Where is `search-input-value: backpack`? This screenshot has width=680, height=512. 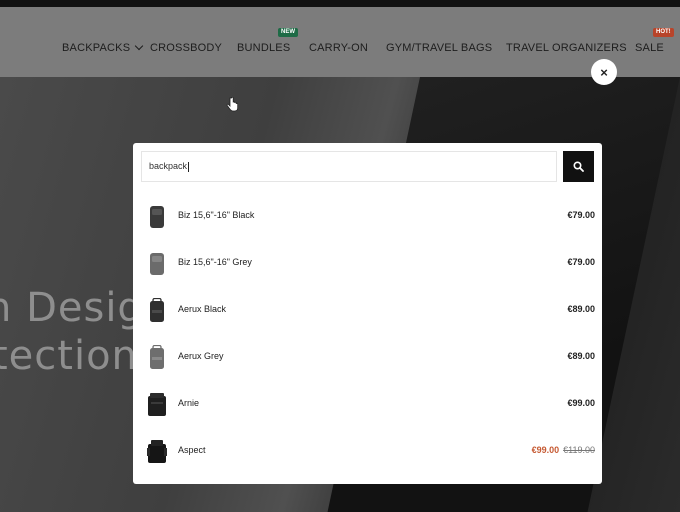
search-input-value: backpack is located at coordinates (168, 166).